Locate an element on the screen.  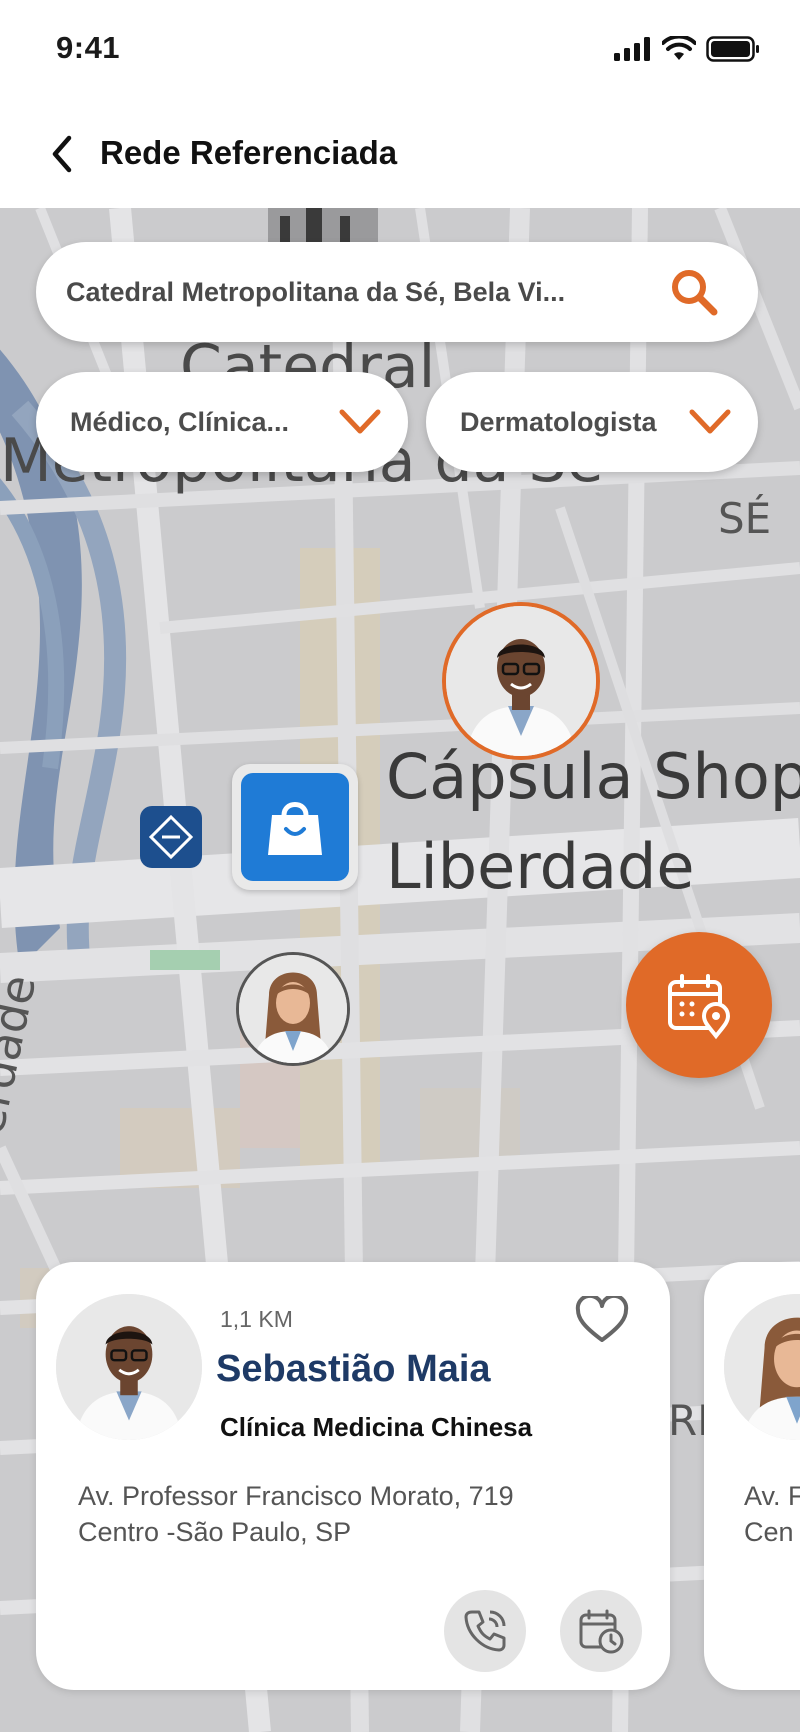
back-button is located at coordinates (62, 154).